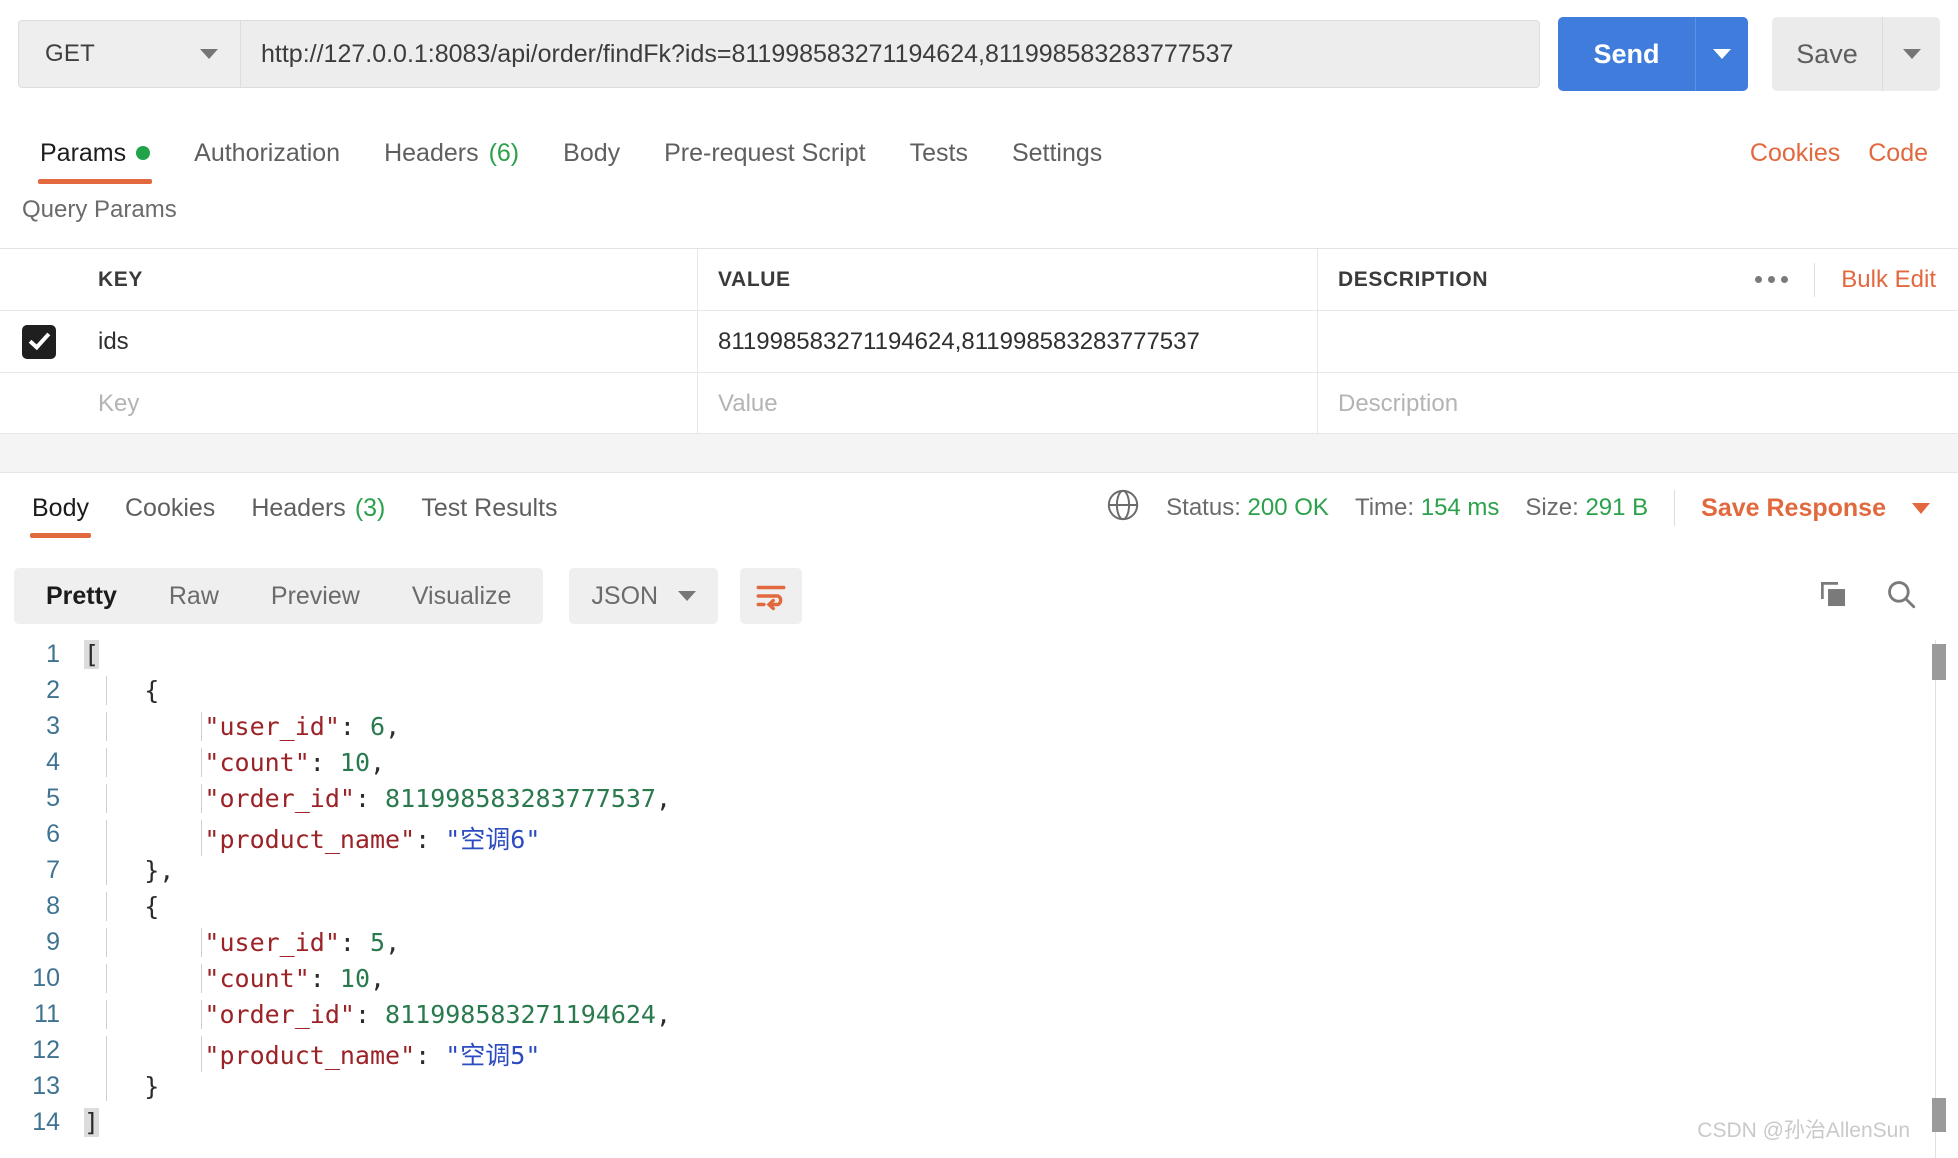  Describe the element at coordinates (1008, 279) in the screenshot. I see `column-header-value: VALUE` at that location.